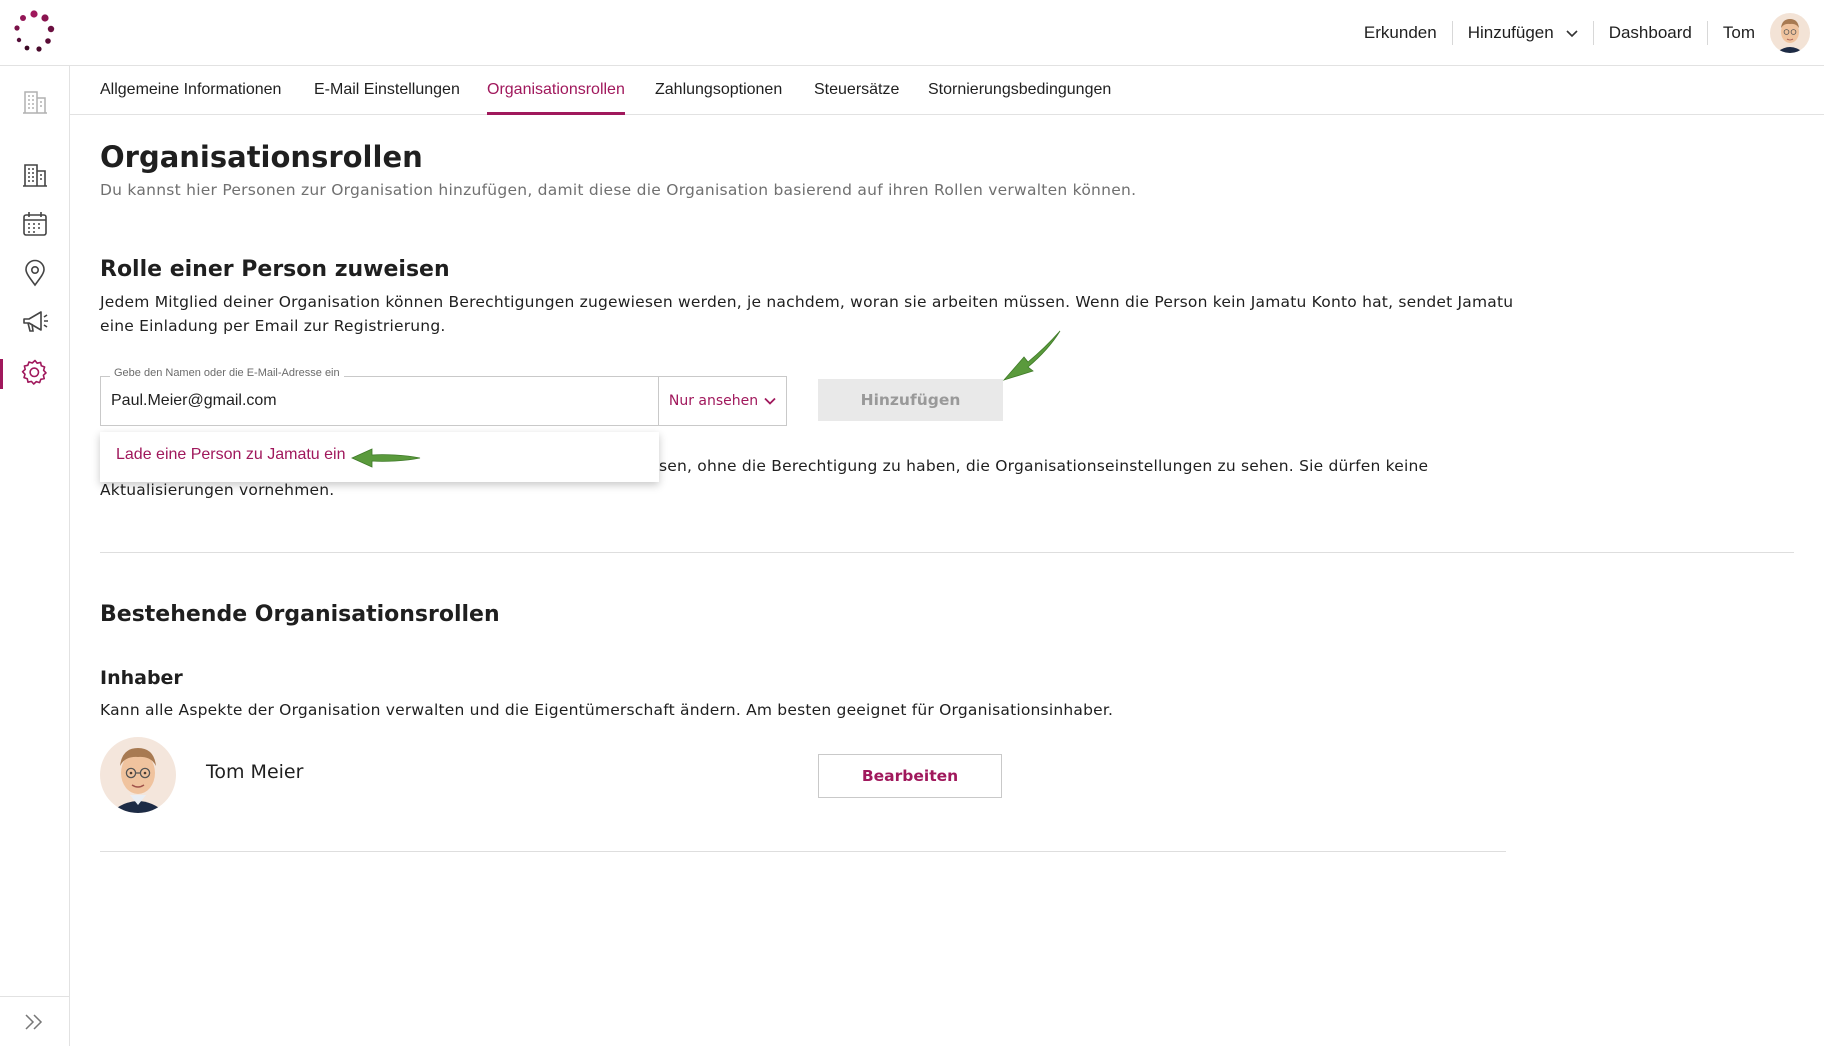 This screenshot has width=1824, height=1046. What do you see at coordinates (35, 556) in the screenshot?
I see `sidebar` at bounding box center [35, 556].